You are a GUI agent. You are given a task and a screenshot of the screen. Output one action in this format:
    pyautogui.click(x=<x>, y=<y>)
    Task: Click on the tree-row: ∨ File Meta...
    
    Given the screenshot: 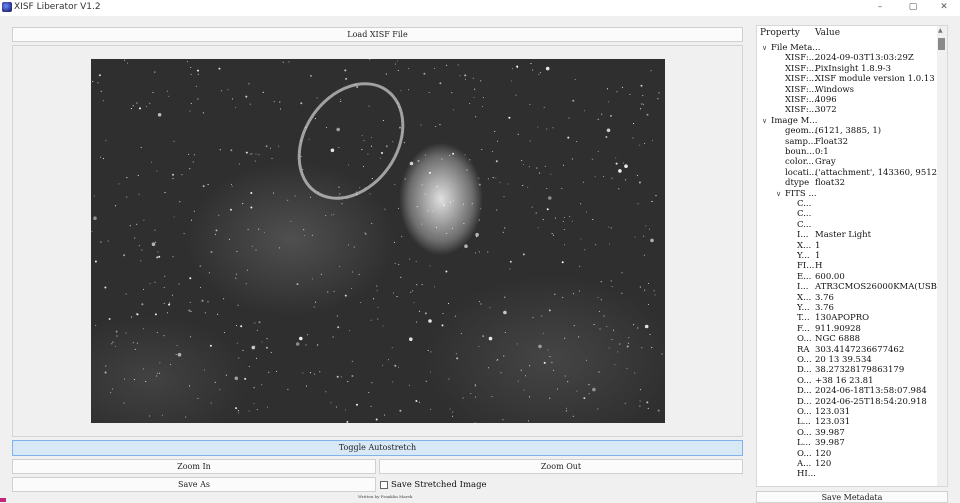 What is the action you would take?
    pyautogui.click(x=847, y=48)
    